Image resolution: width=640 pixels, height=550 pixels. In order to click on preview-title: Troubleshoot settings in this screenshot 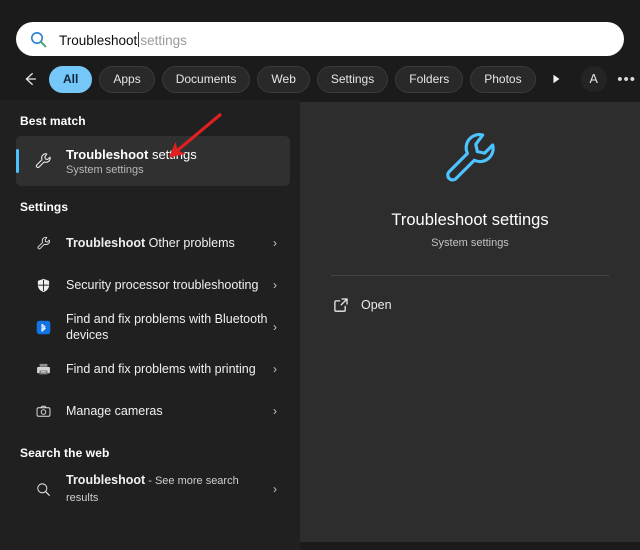, I will do `click(470, 220)`.